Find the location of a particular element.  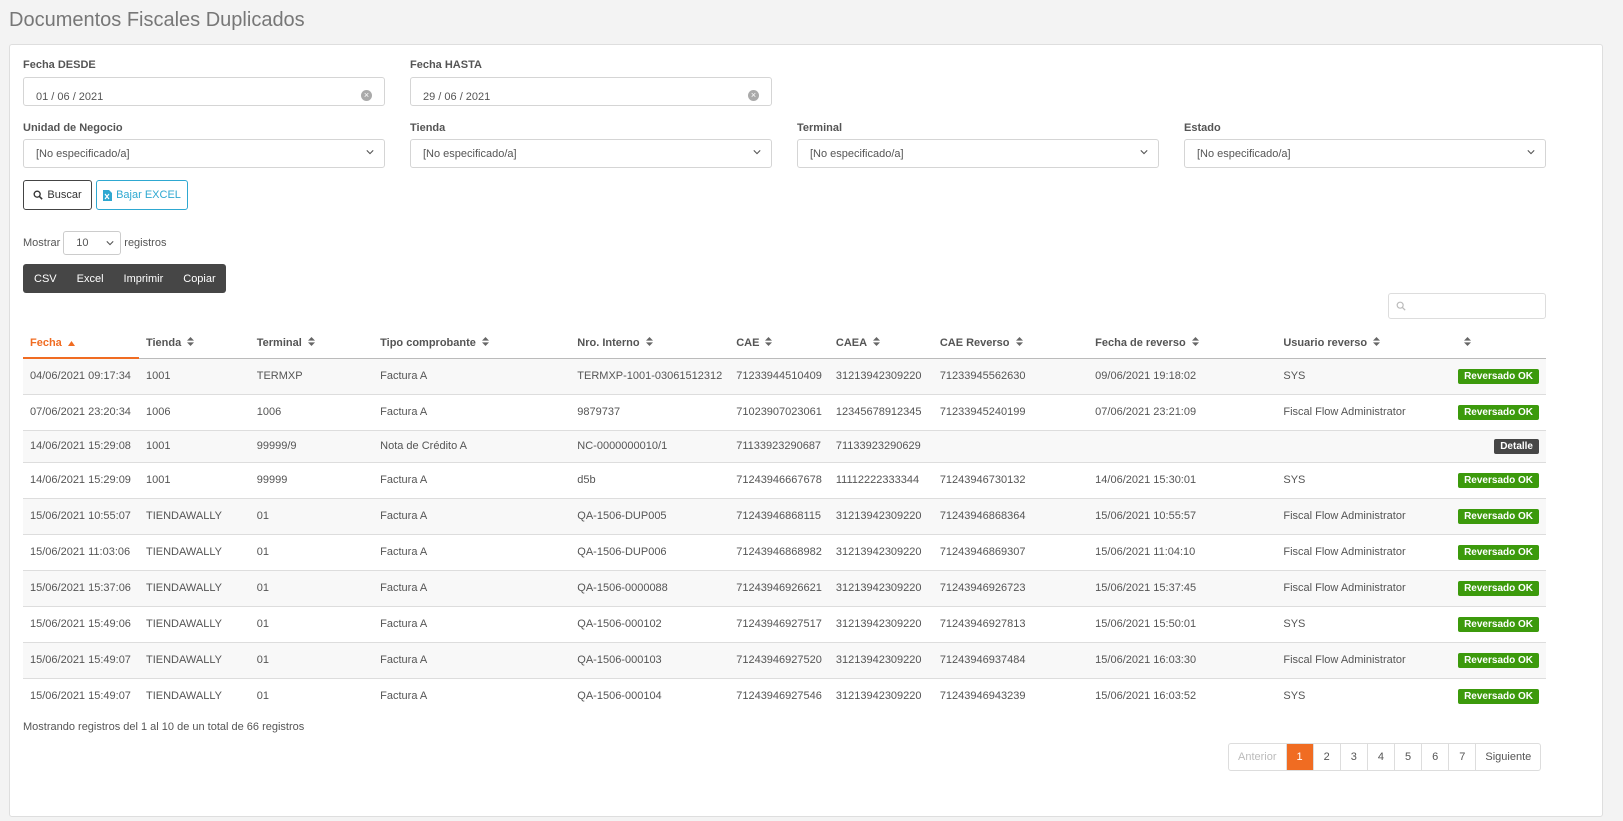

length-prefix: Mostrar is located at coordinates (42, 243).